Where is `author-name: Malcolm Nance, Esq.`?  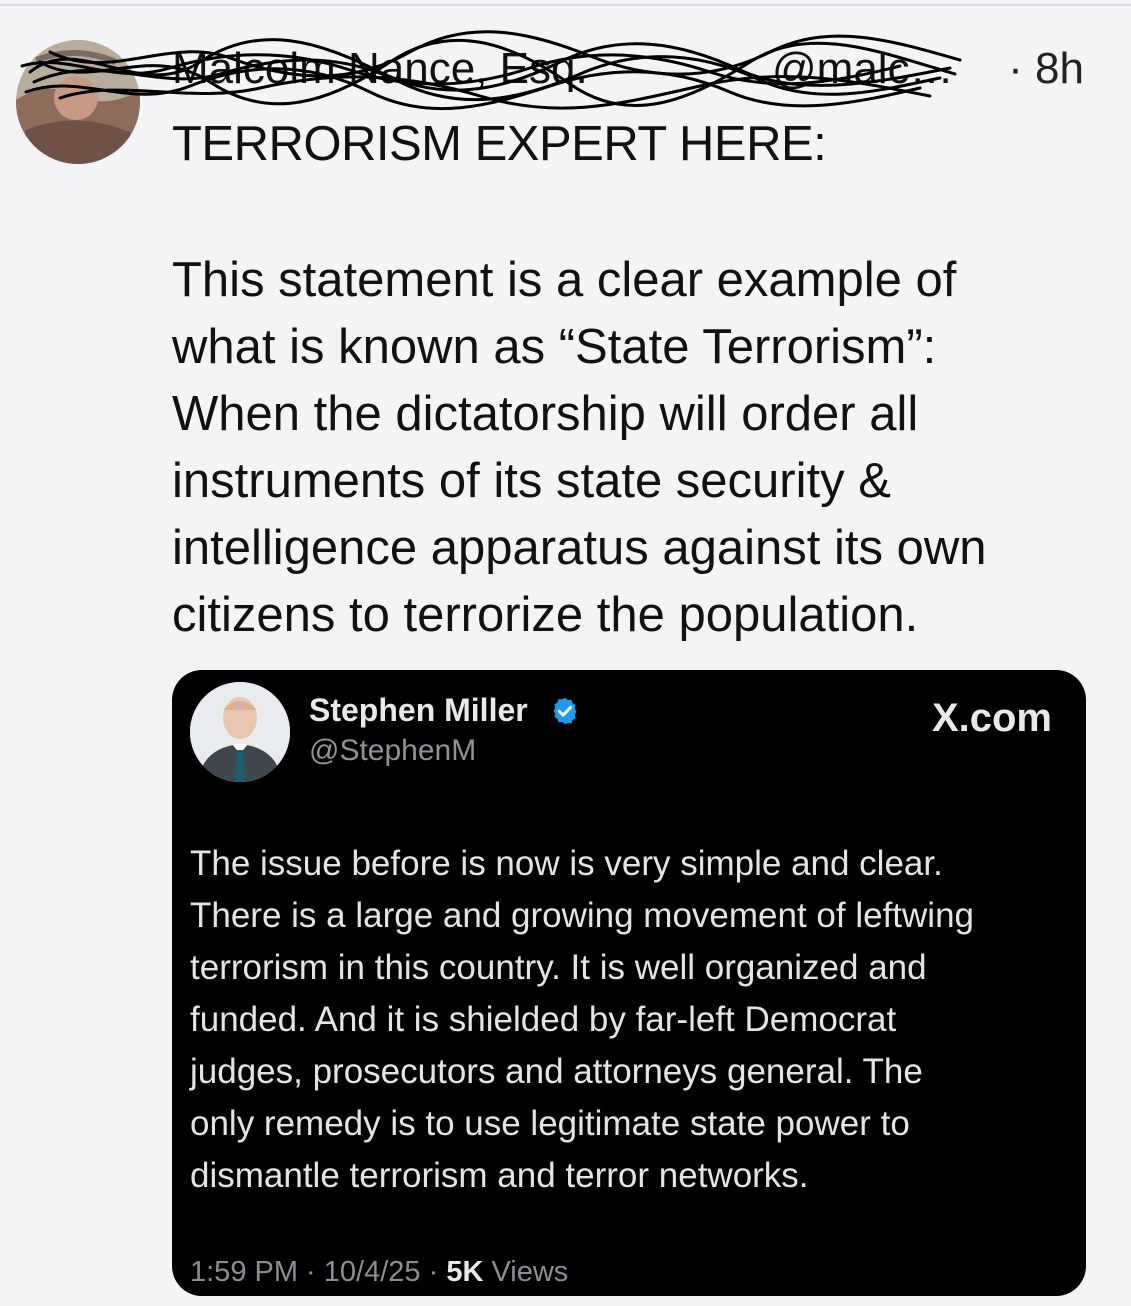 author-name: Malcolm Nance, Esq. is located at coordinates (380, 69).